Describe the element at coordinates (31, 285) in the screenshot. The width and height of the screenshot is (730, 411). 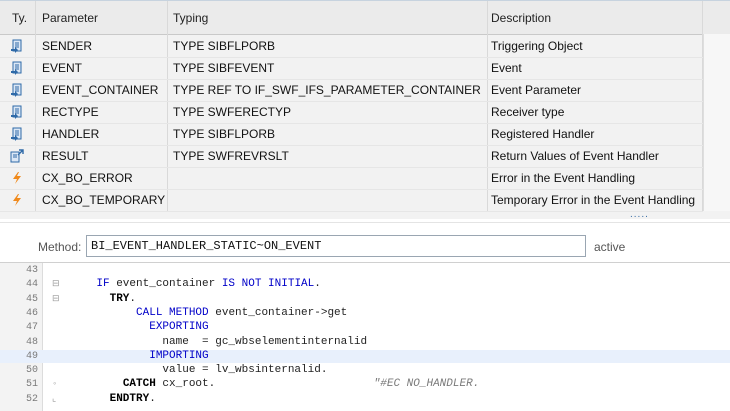
I see `line-number: 44` at that location.